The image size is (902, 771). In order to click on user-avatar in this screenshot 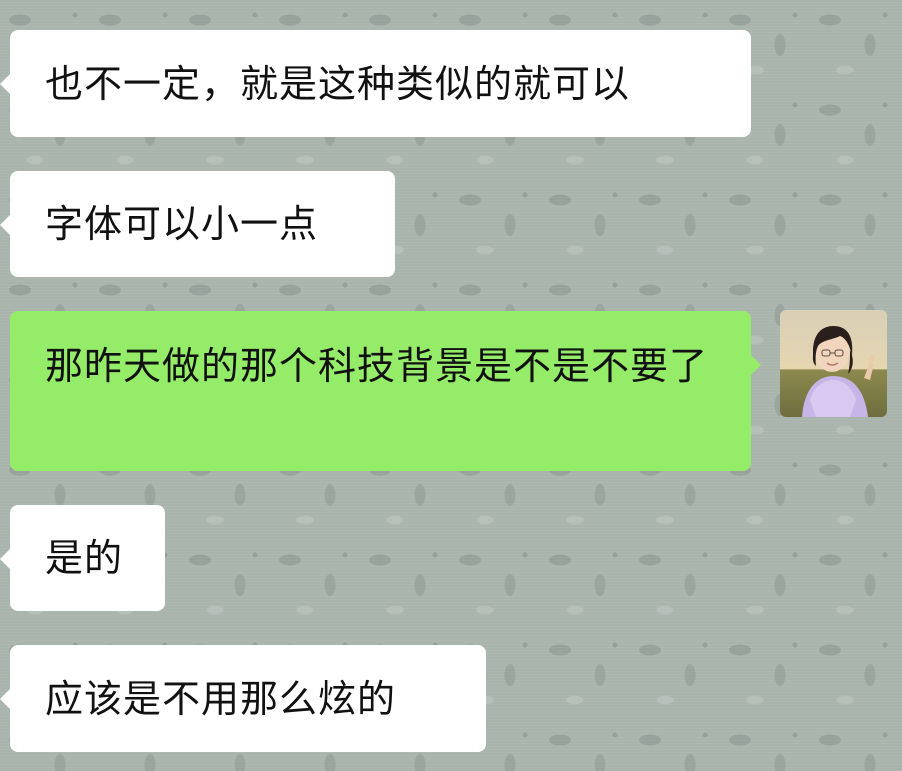, I will do `click(833, 363)`.